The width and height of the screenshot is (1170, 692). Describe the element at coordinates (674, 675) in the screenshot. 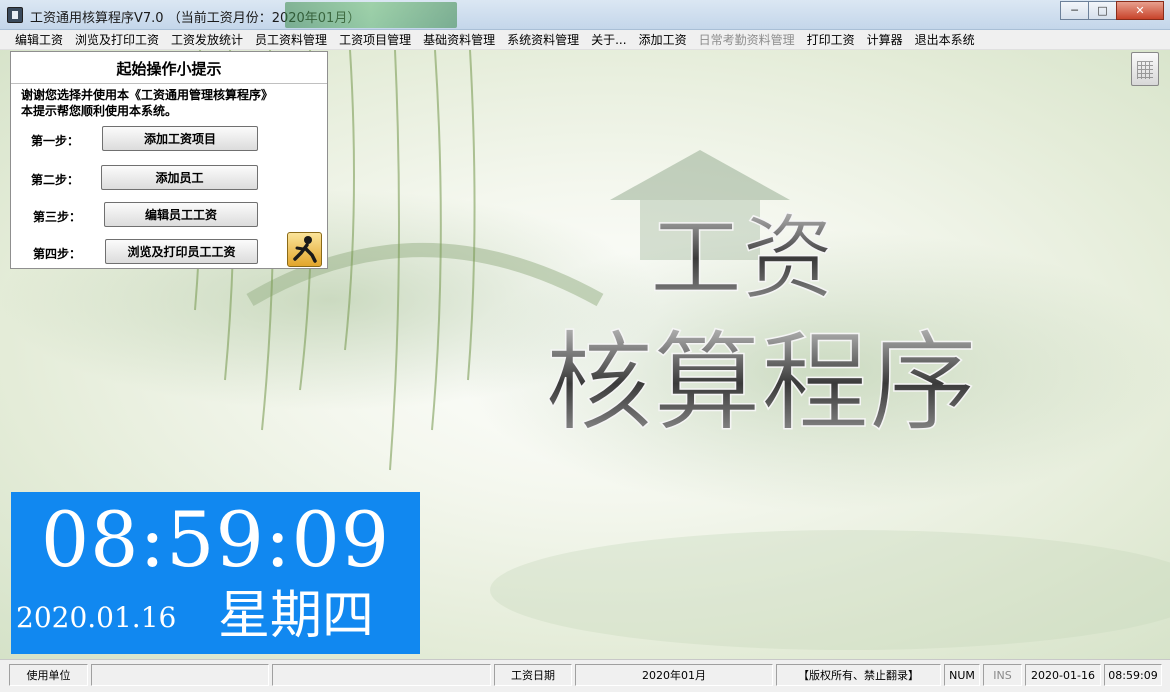

I see `status-date-value: 2020年01月` at that location.